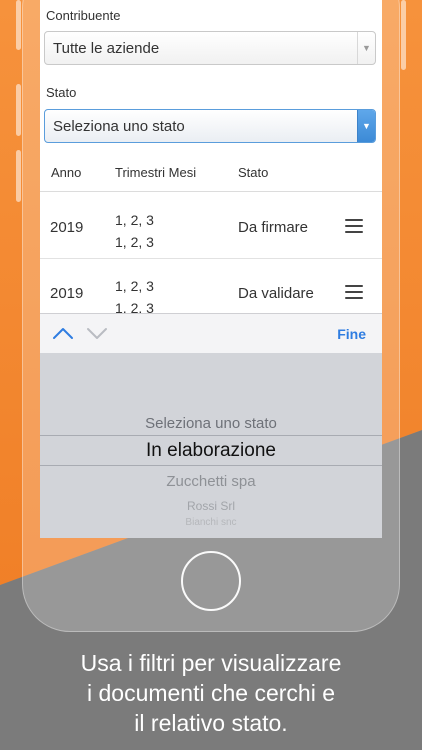 This screenshot has height=750, width=422. Describe the element at coordinates (211, 581) in the screenshot. I see `home-button` at that location.